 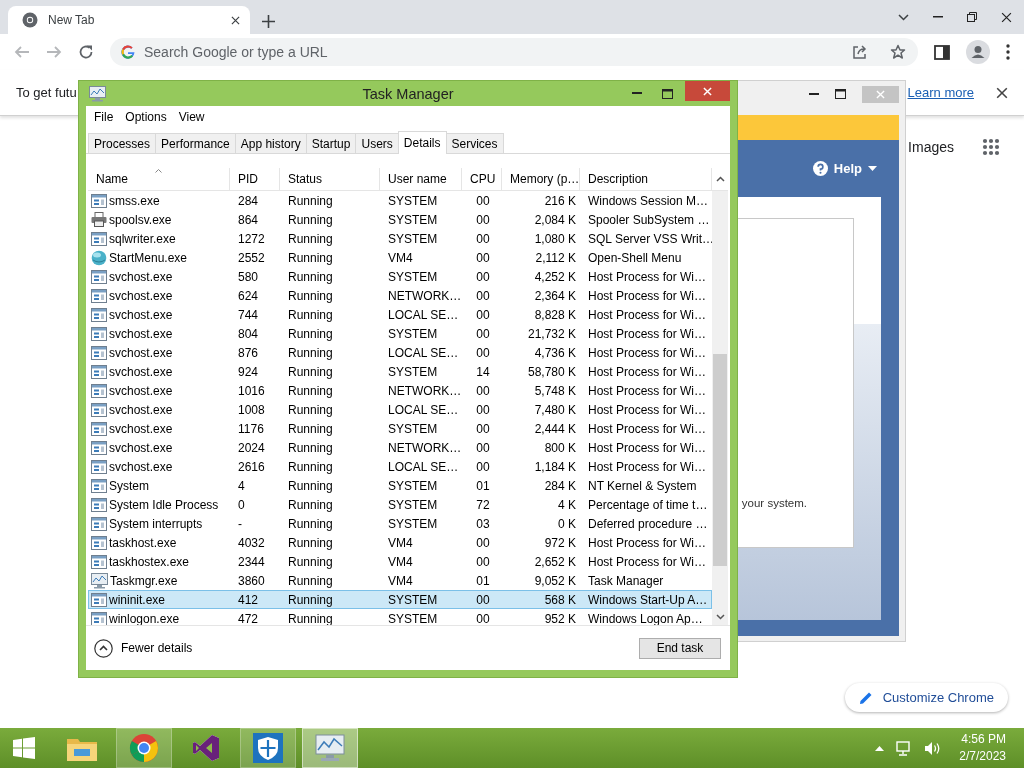 I want to click on collapse-icon, so click(x=103, y=648).